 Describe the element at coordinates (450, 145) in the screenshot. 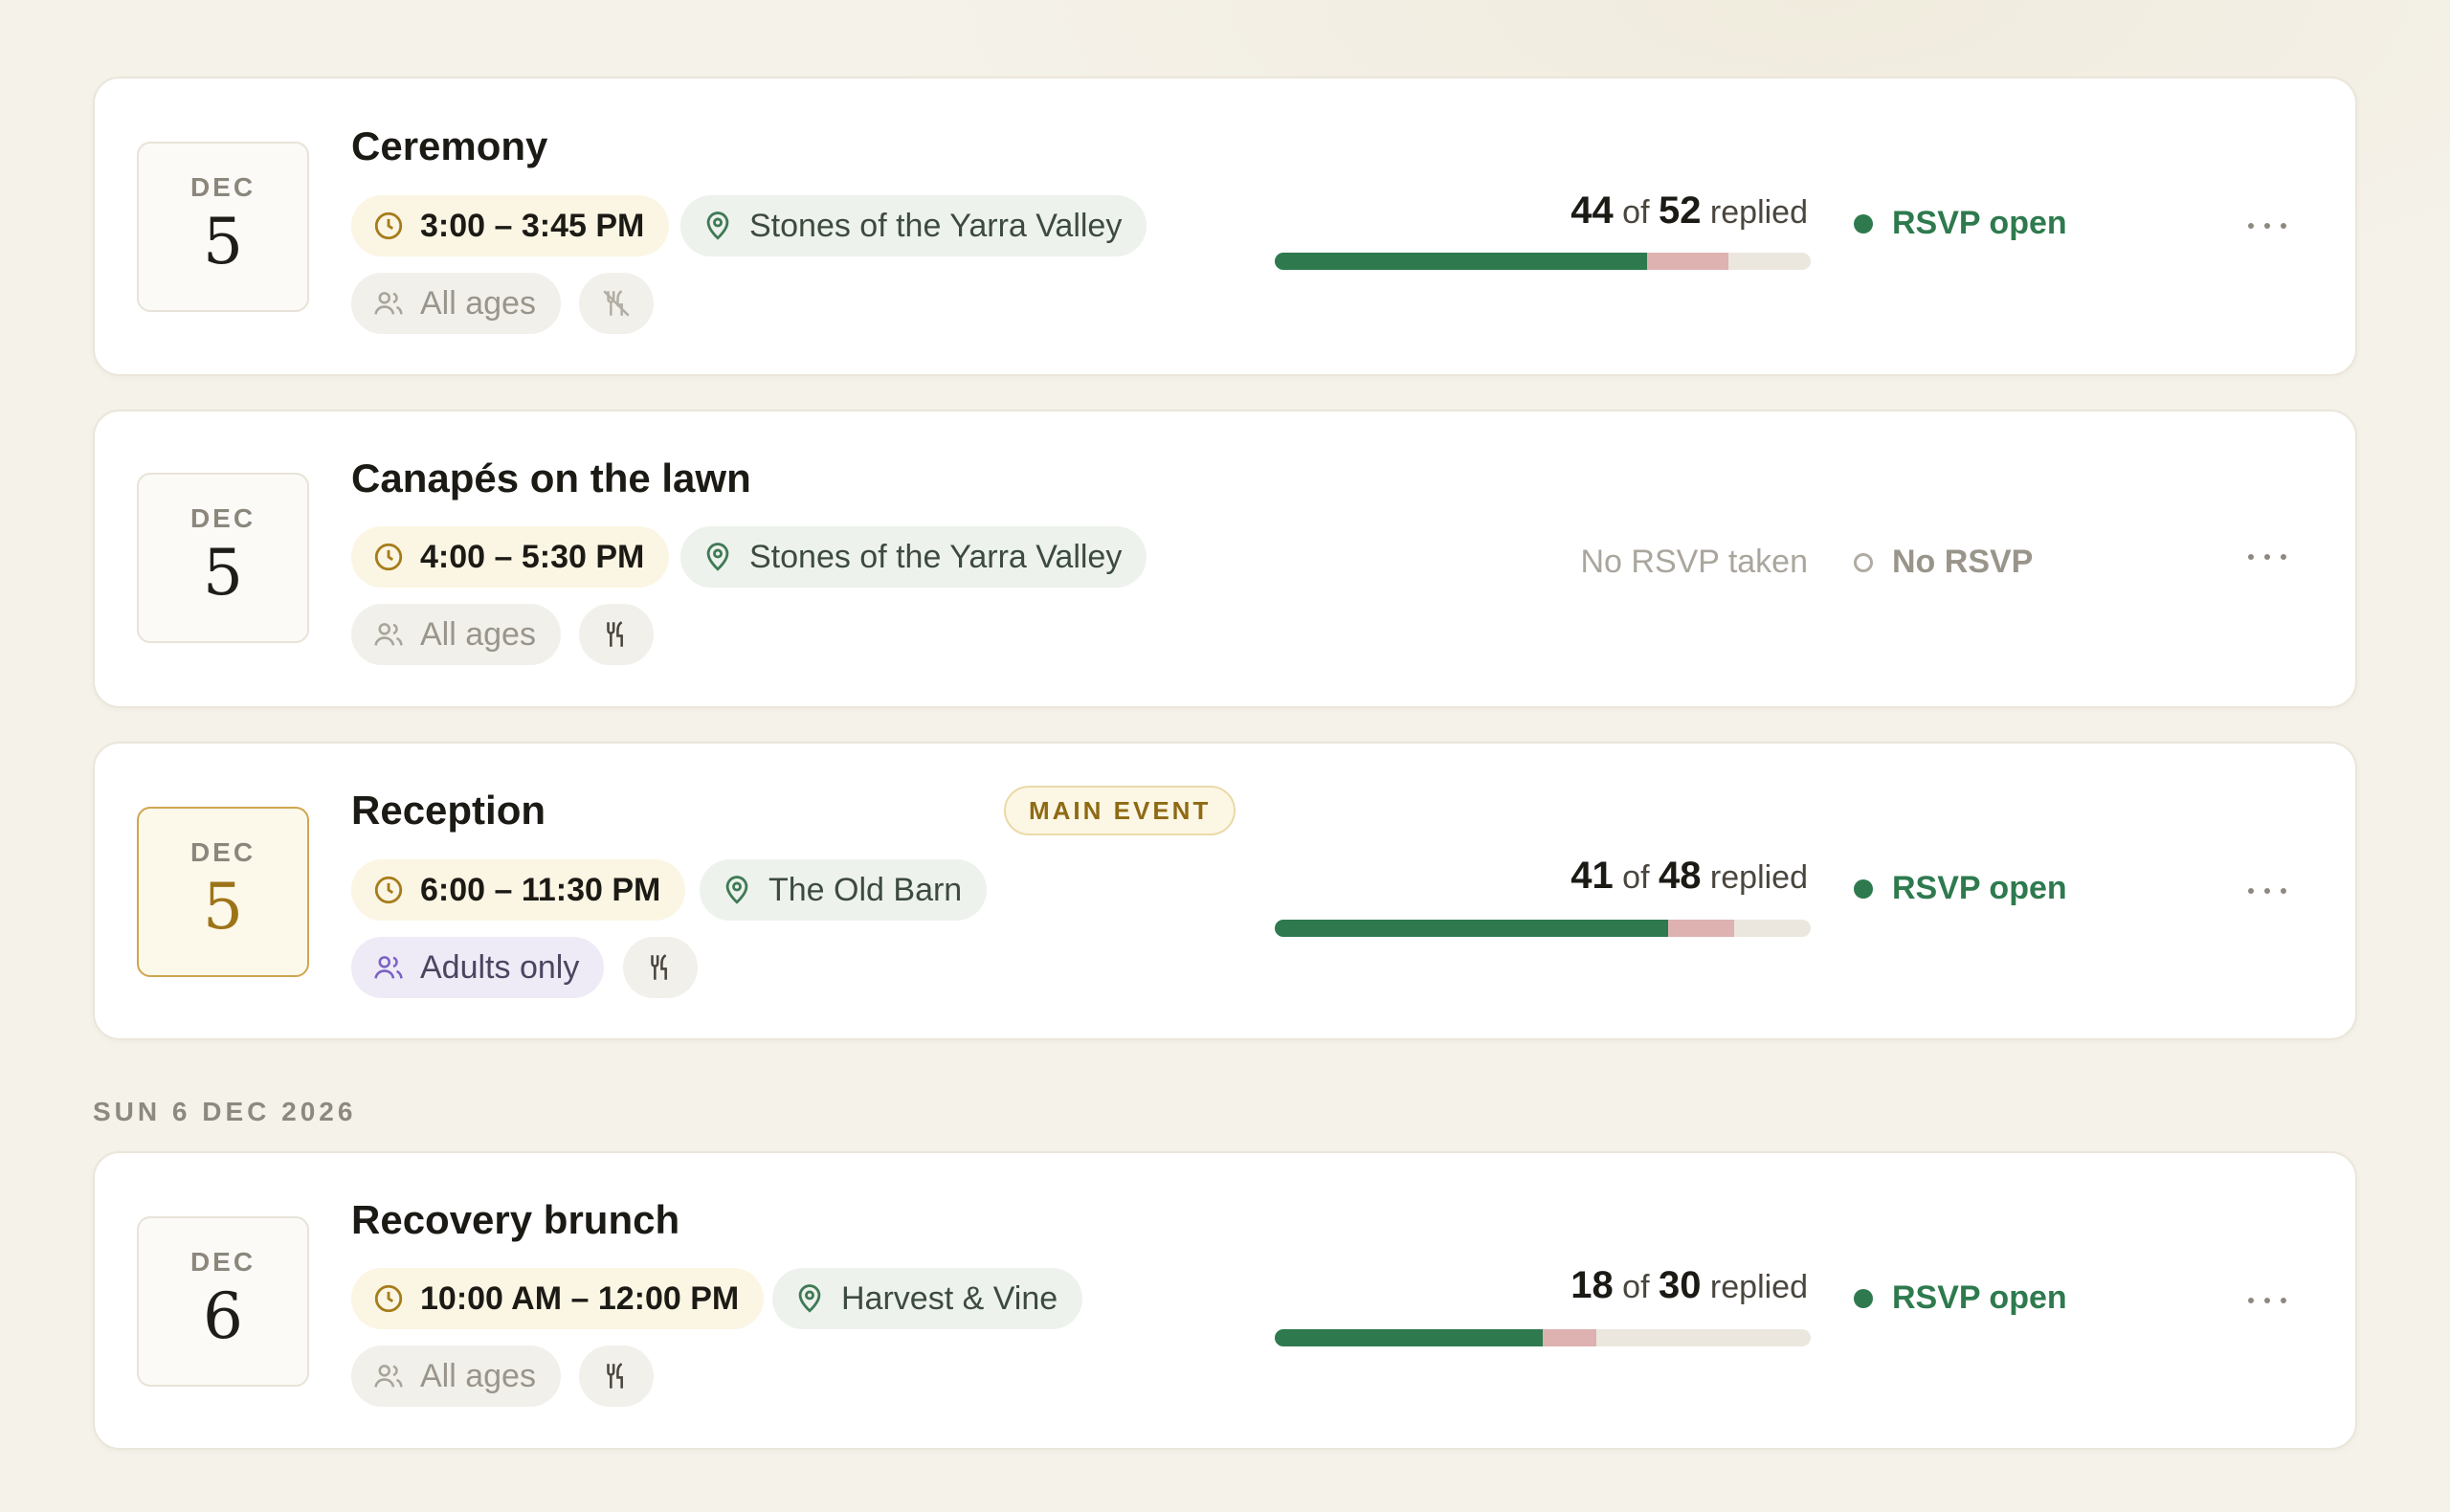

I see `event-title: Ceremony` at that location.